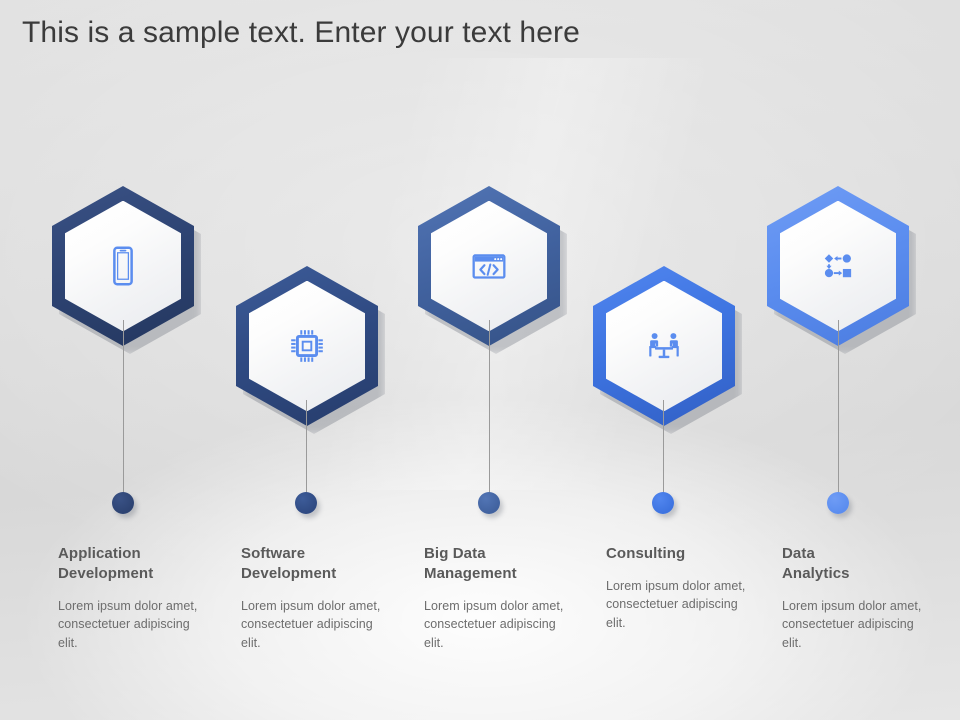 The height and width of the screenshot is (720, 960). Describe the element at coordinates (664, 346) in the screenshot. I see `meeting-table-icon` at that location.